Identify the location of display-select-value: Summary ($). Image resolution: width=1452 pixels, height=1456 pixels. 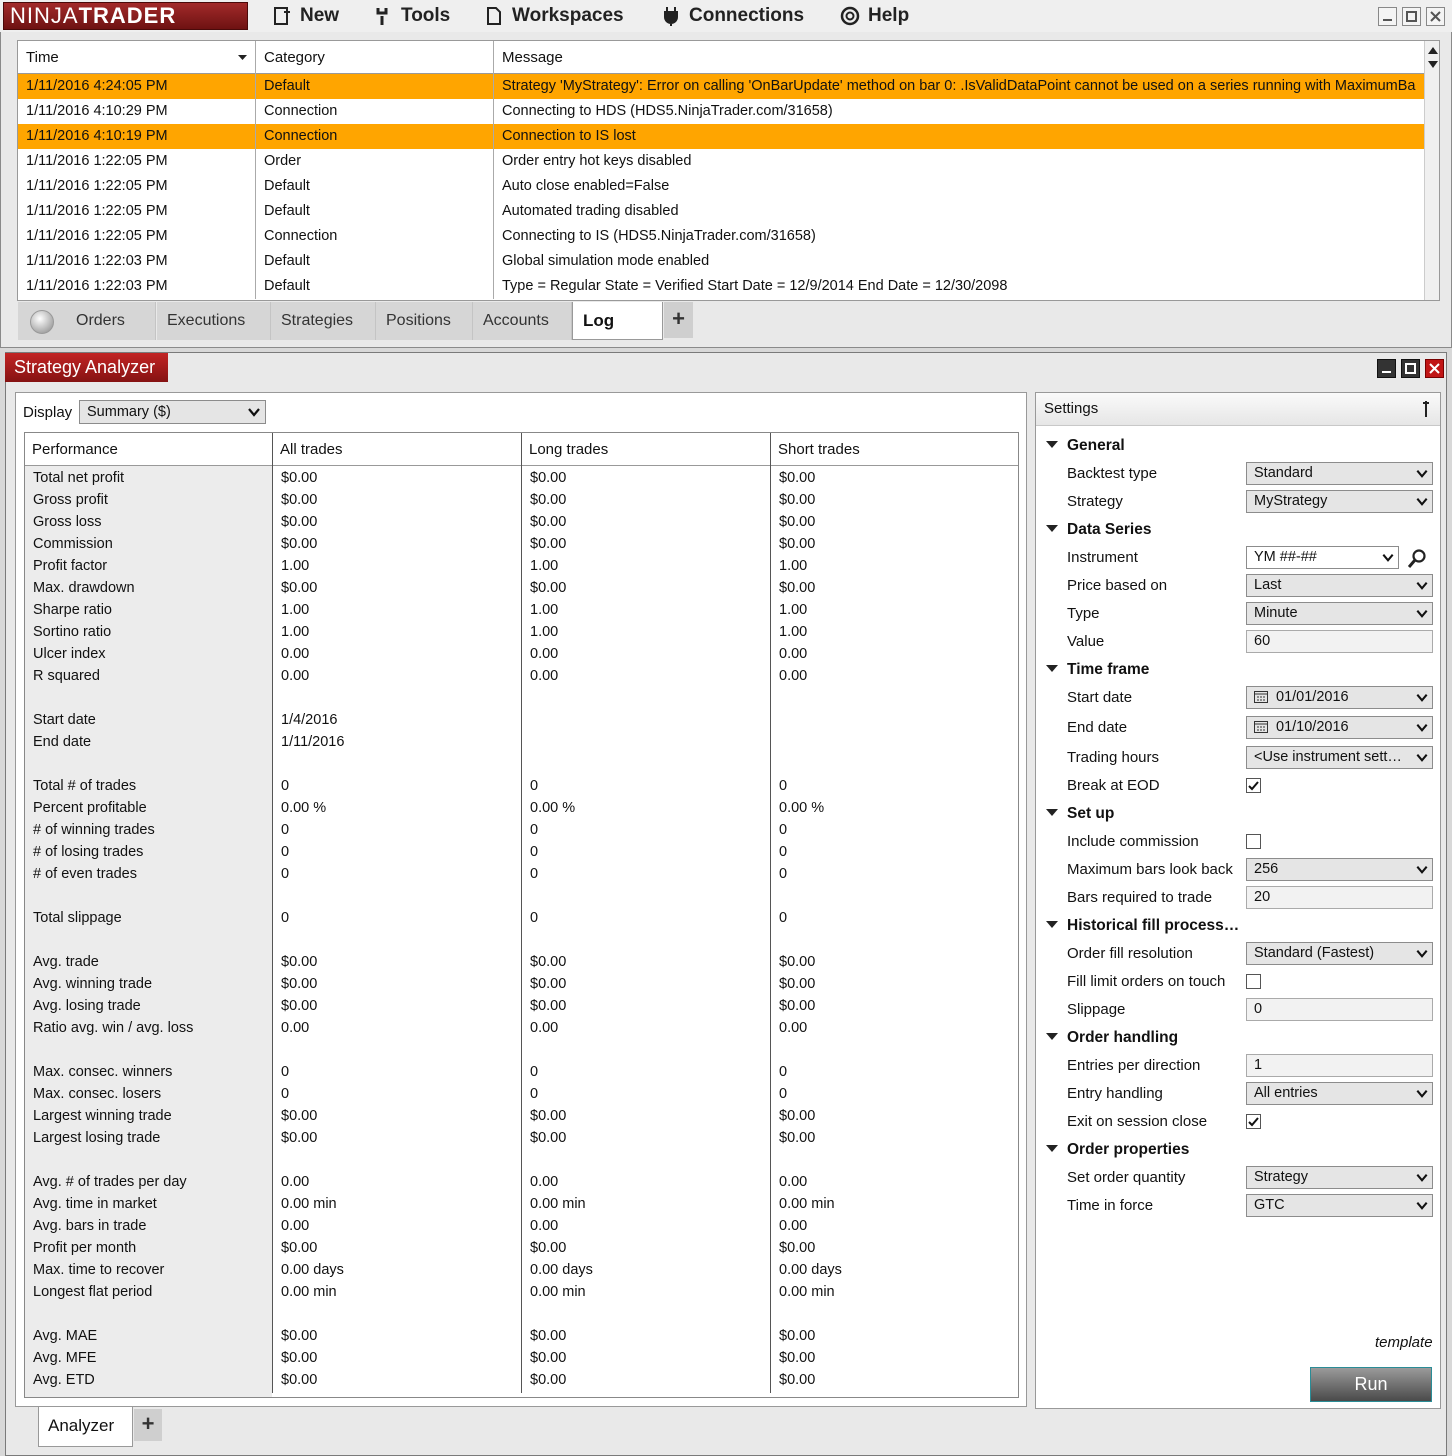
(129, 412).